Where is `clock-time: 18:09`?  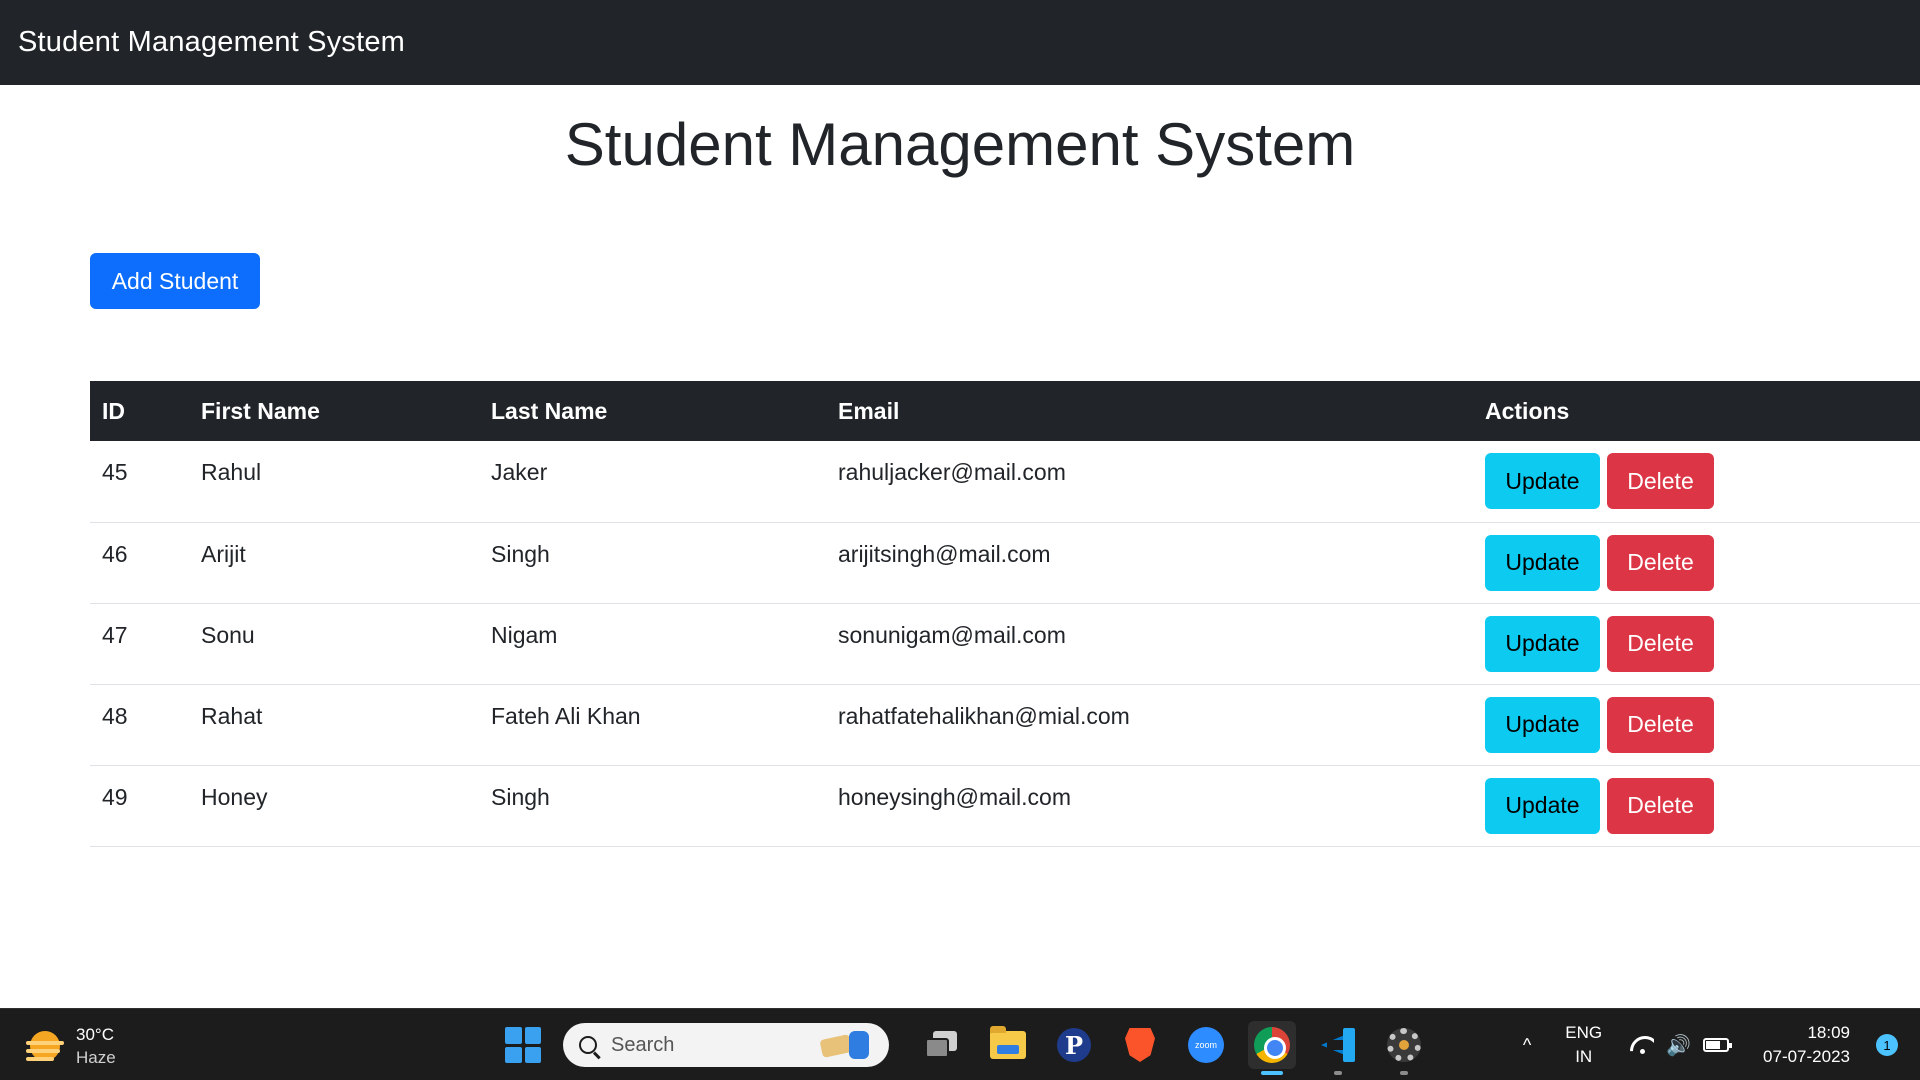 clock-time: 18:09 is located at coordinates (1828, 1032).